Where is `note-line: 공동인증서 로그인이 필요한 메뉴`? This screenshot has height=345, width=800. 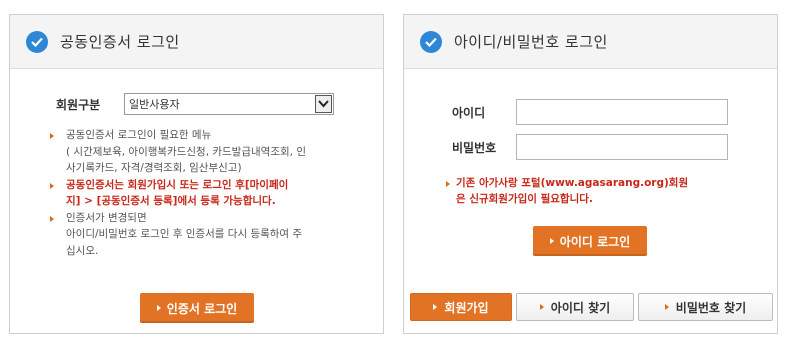 note-line: 공동인증서 로그인이 필요한 메뉴 is located at coordinates (139, 135).